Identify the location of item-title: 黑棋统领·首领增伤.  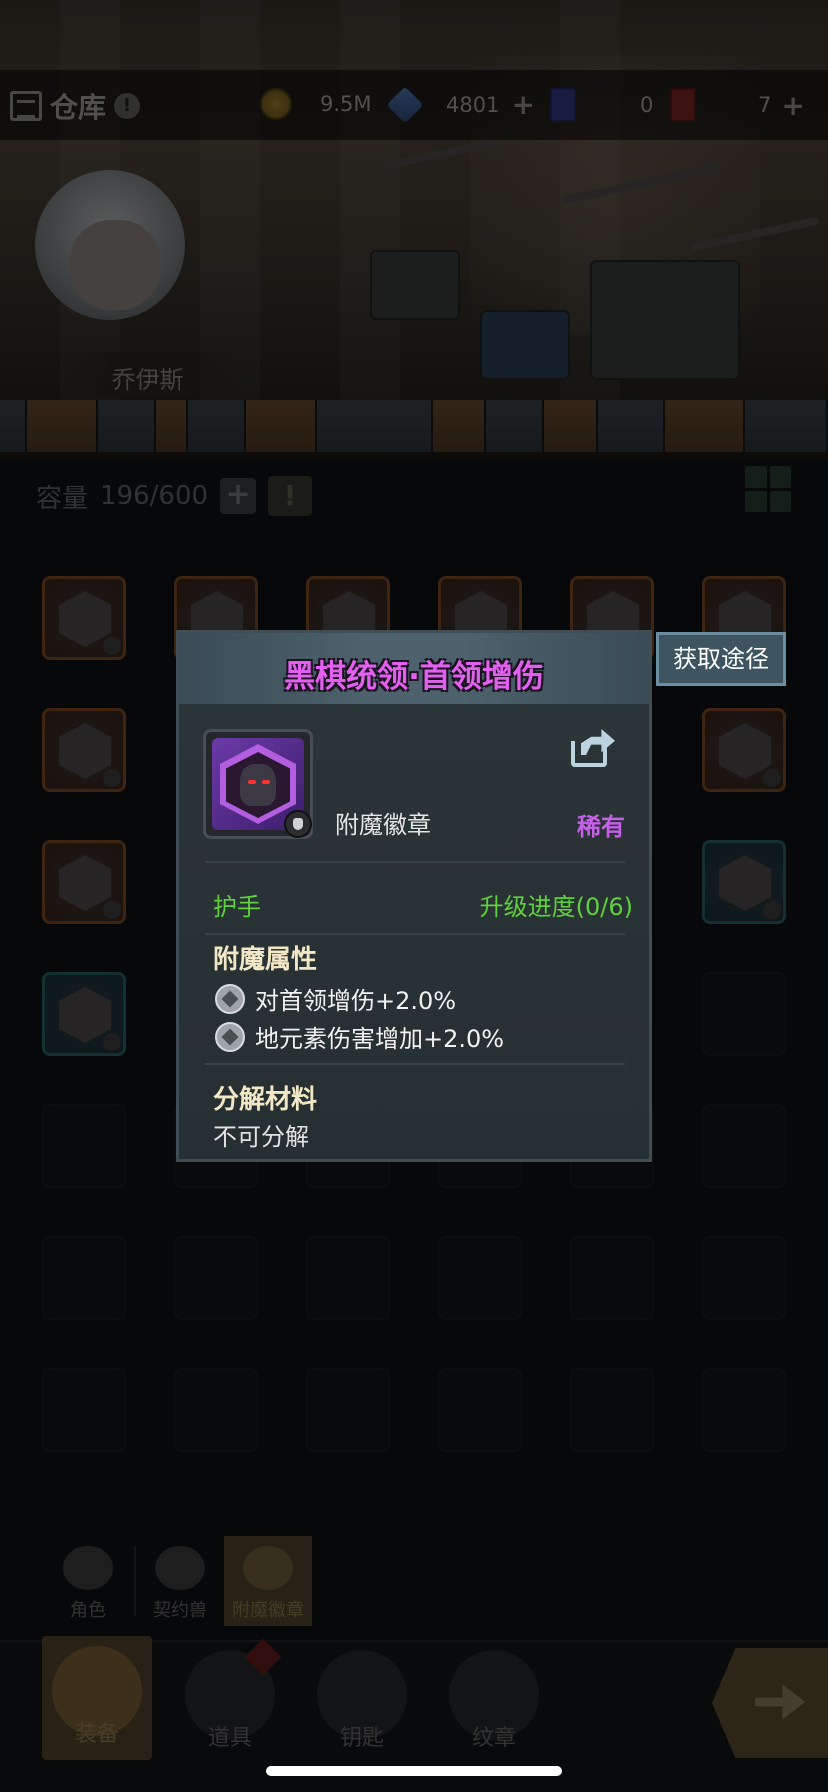
(414, 677).